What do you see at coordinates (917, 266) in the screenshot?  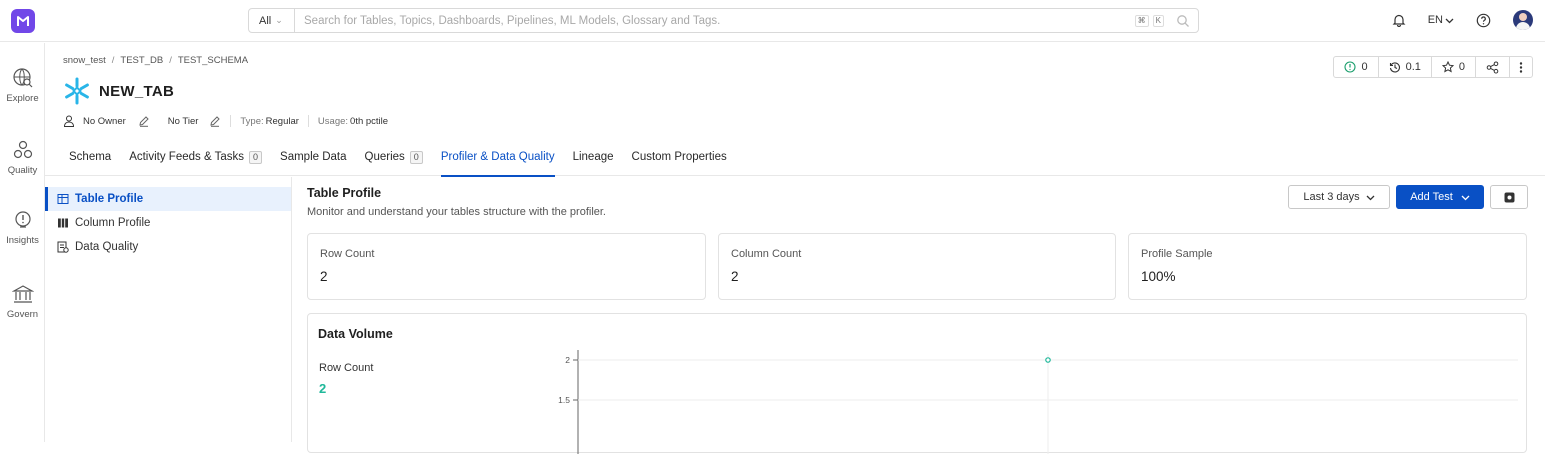 I see `column-count-card: Column Count 2` at bounding box center [917, 266].